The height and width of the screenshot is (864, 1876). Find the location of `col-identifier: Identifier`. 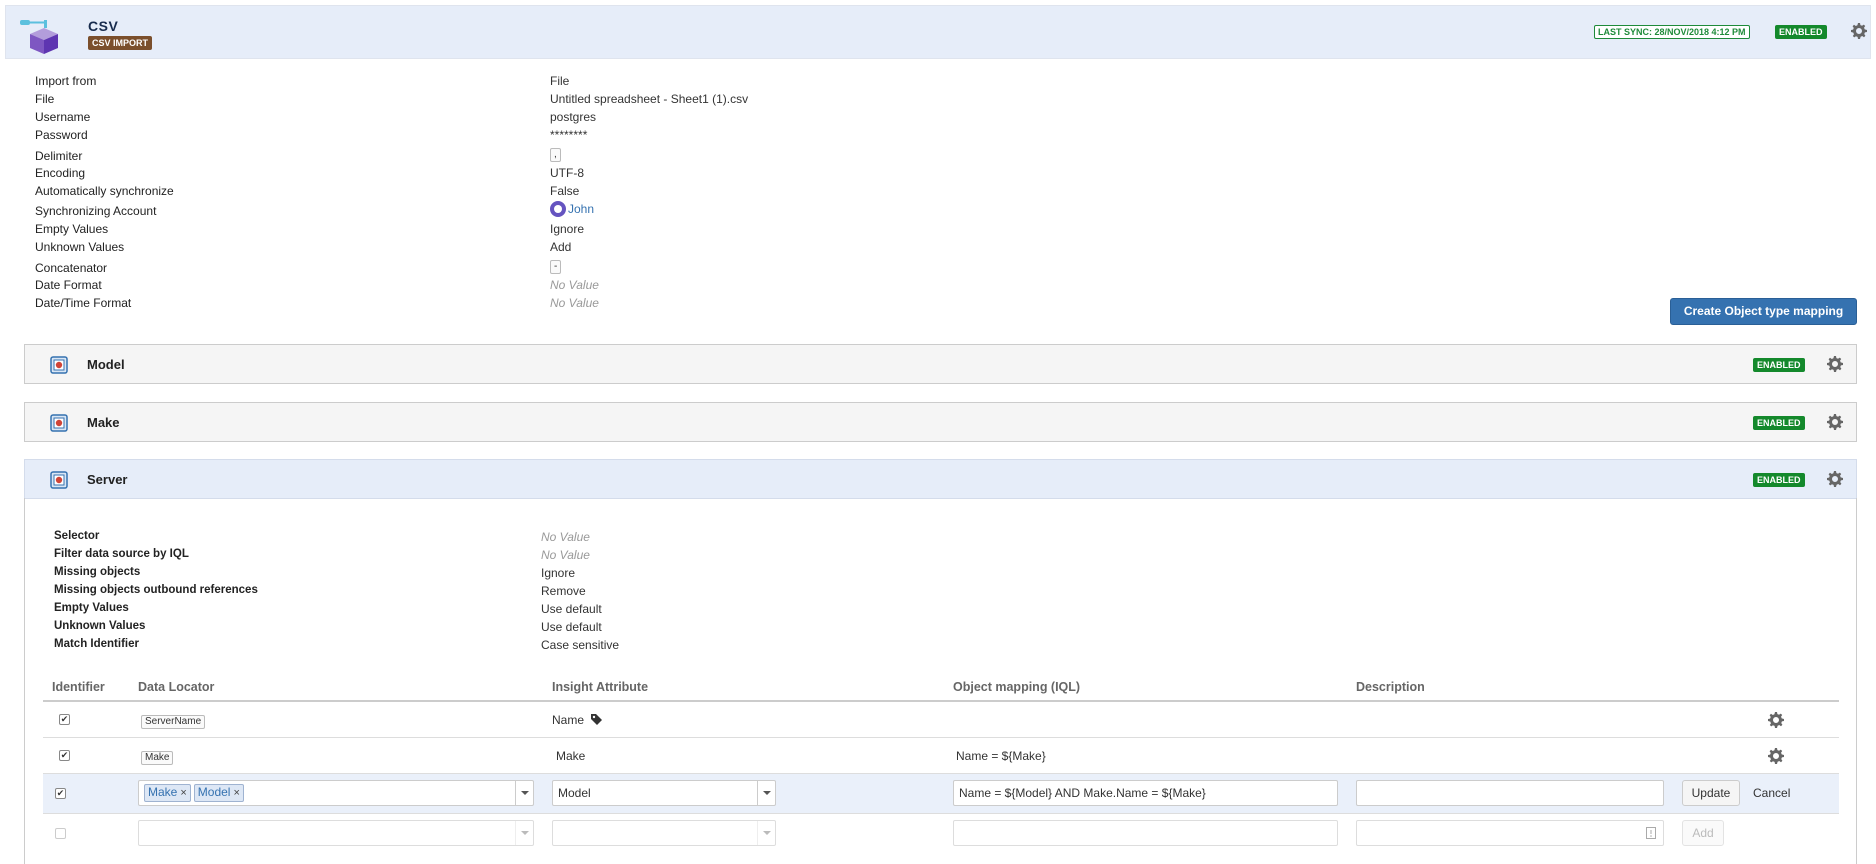

col-identifier: Identifier is located at coordinates (78, 687).